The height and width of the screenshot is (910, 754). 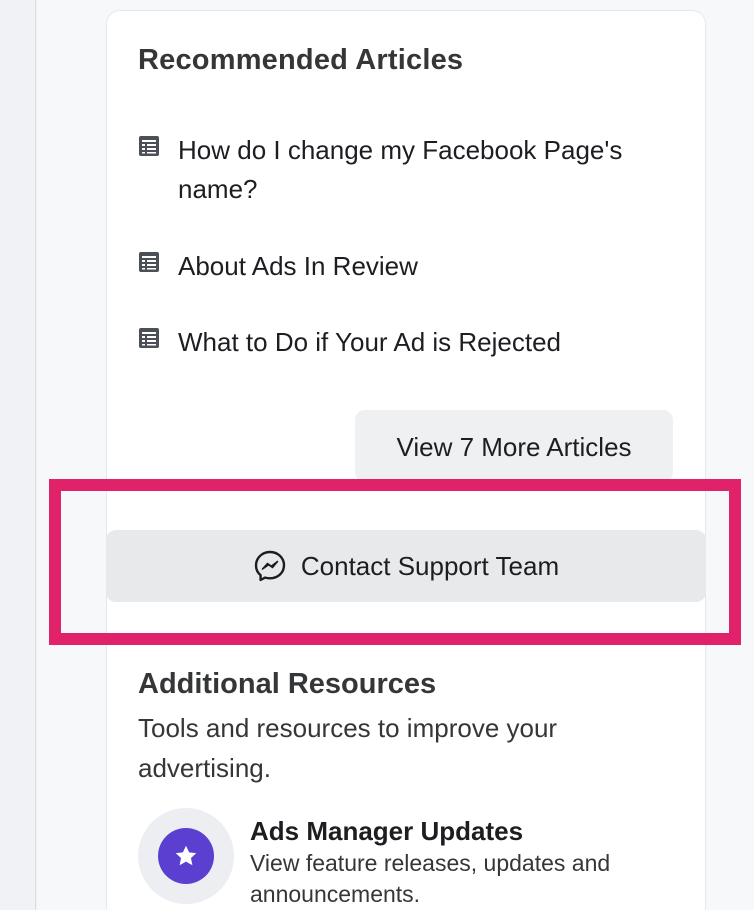 I want to click on article-link-ads-in-review: About Ads In Review, so click(x=408, y=266).